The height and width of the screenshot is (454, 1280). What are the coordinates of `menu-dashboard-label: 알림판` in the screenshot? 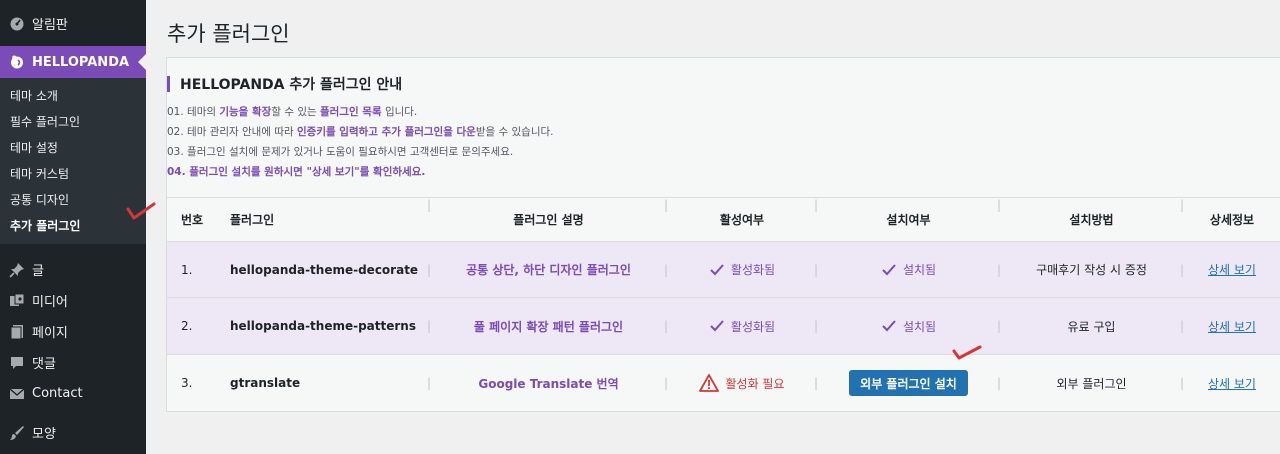 It's located at (50, 25).